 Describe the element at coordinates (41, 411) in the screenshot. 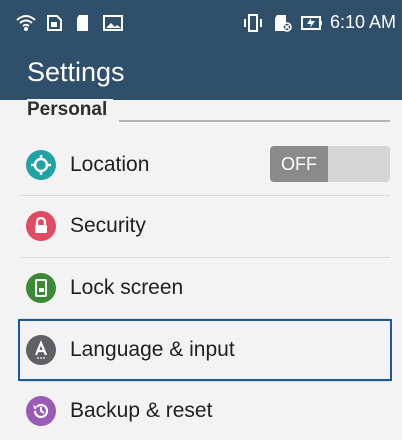

I see `backup-icon` at that location.